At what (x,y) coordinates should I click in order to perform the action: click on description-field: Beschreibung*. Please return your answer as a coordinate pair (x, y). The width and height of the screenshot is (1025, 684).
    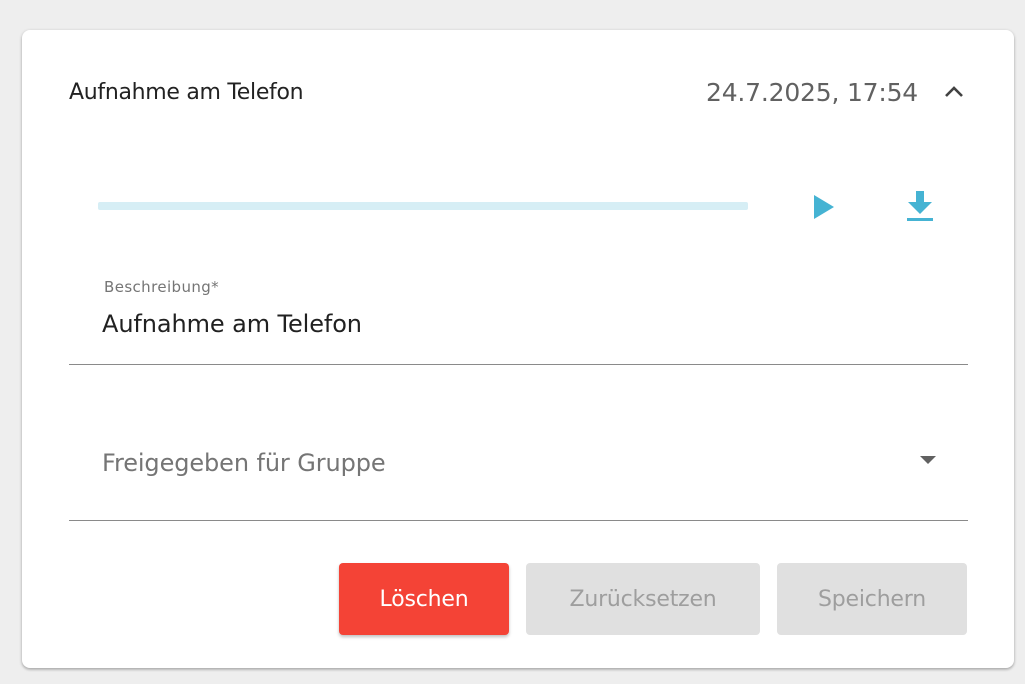
    Looking at the image, I should click on (518, 317).